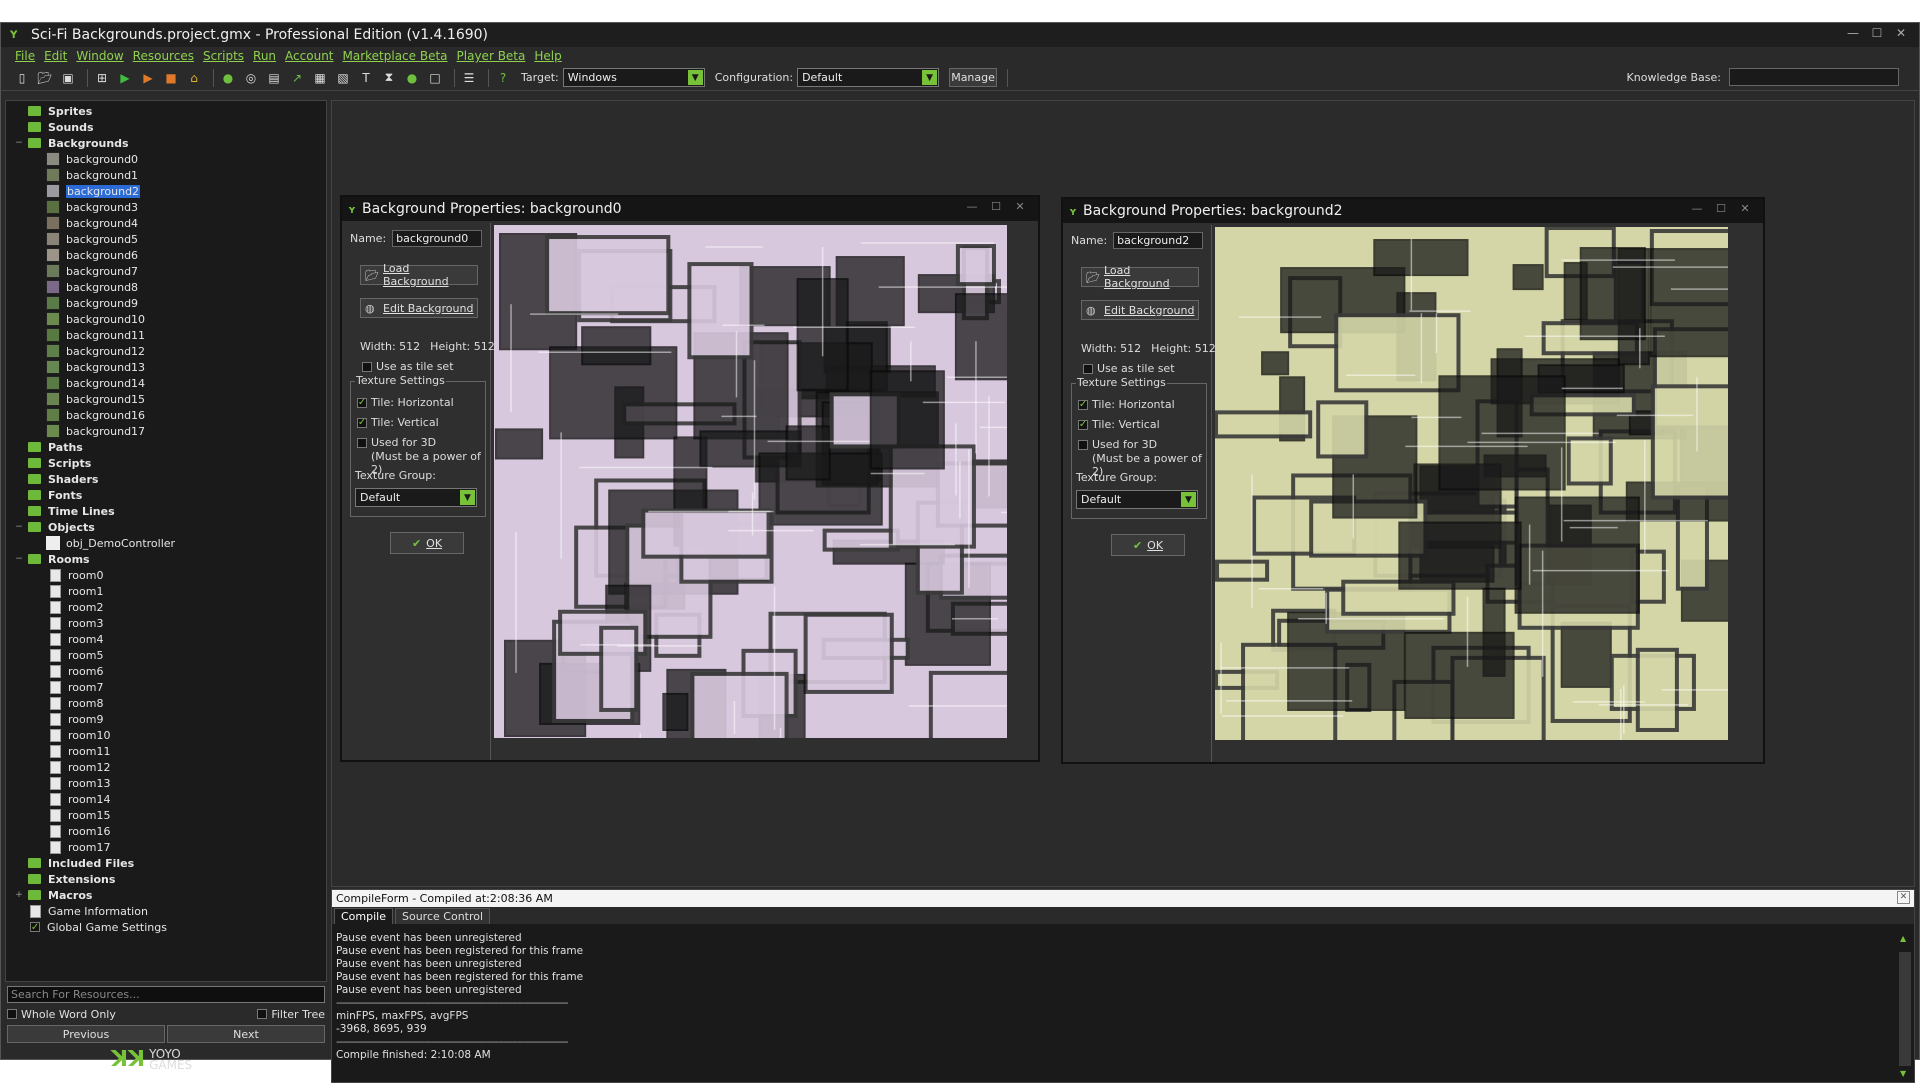  What do you see at coordinates (469, 78) in the screenshot?
I see `game-settings-icon: ☰` at bounding box center [469, 78].